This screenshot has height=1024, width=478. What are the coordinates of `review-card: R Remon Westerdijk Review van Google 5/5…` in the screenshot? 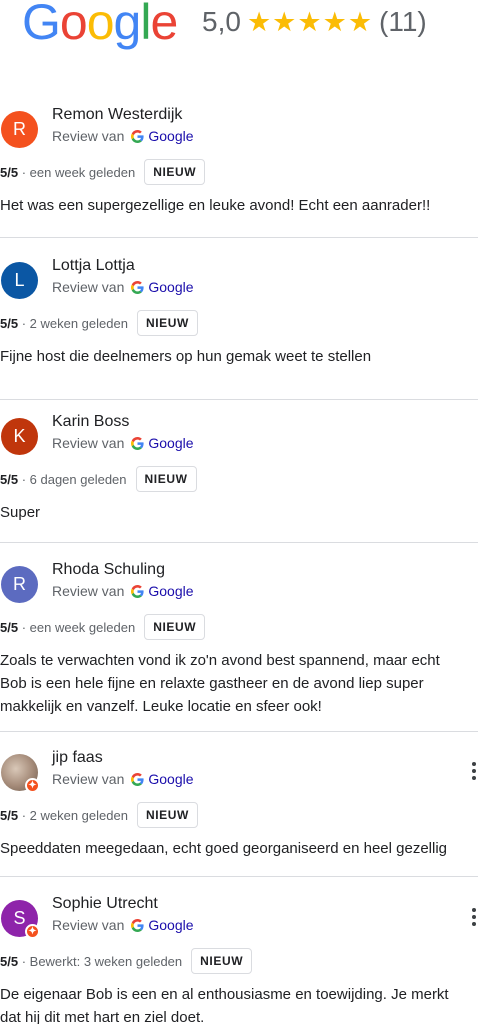 It's located at (239, 168).